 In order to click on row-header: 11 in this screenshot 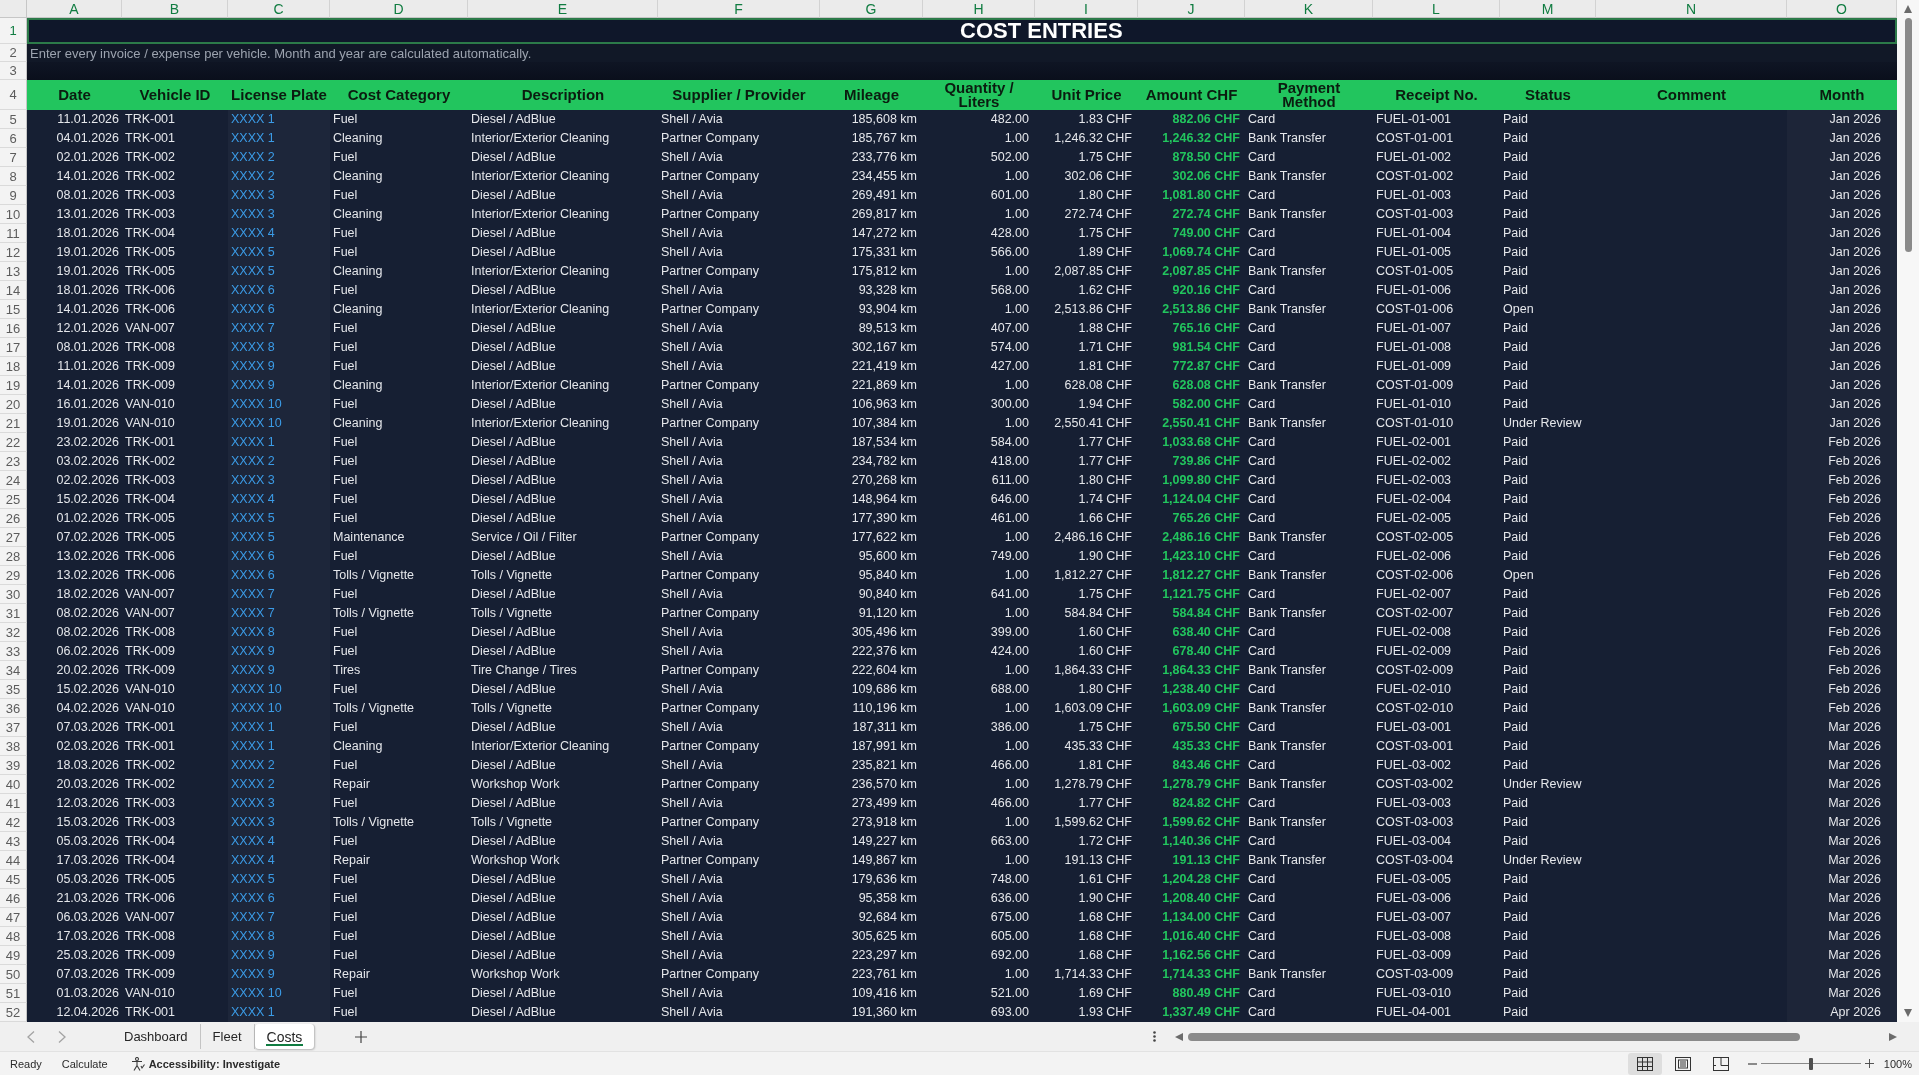, I will do `click(13, 233)`.